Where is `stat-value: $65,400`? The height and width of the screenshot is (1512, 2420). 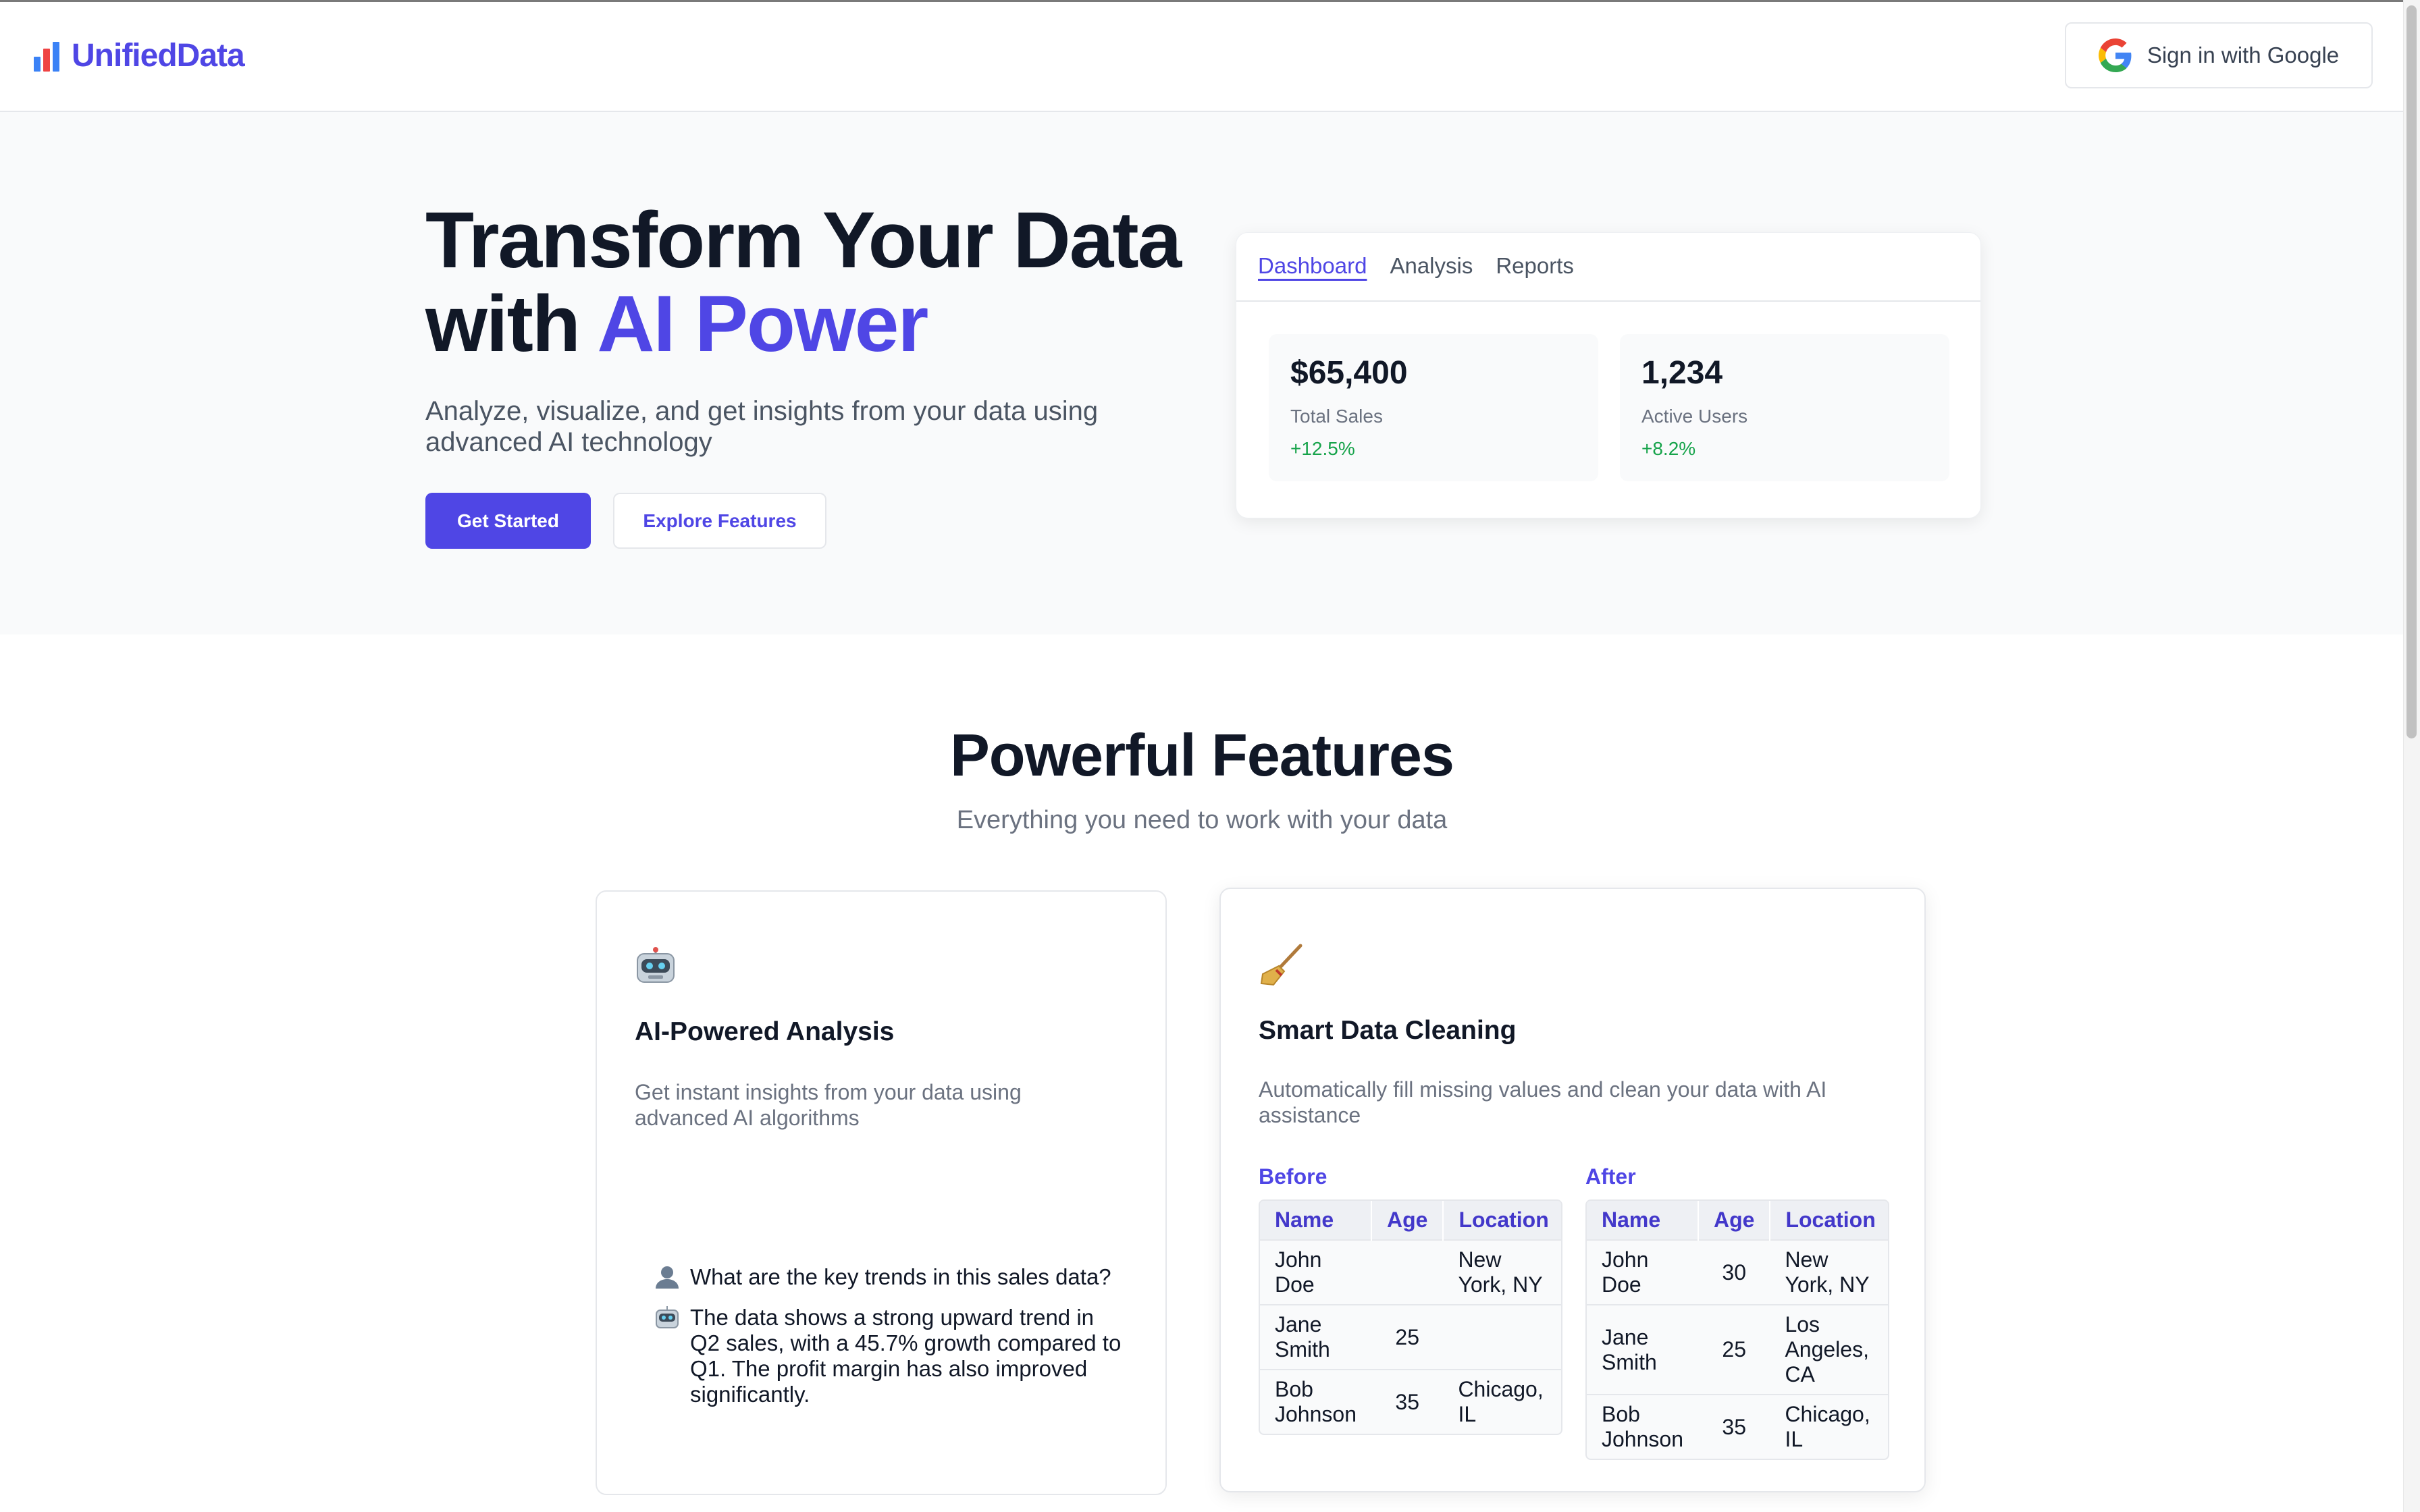
stat-value: $65,400 is located at coordinates (1349, 373).